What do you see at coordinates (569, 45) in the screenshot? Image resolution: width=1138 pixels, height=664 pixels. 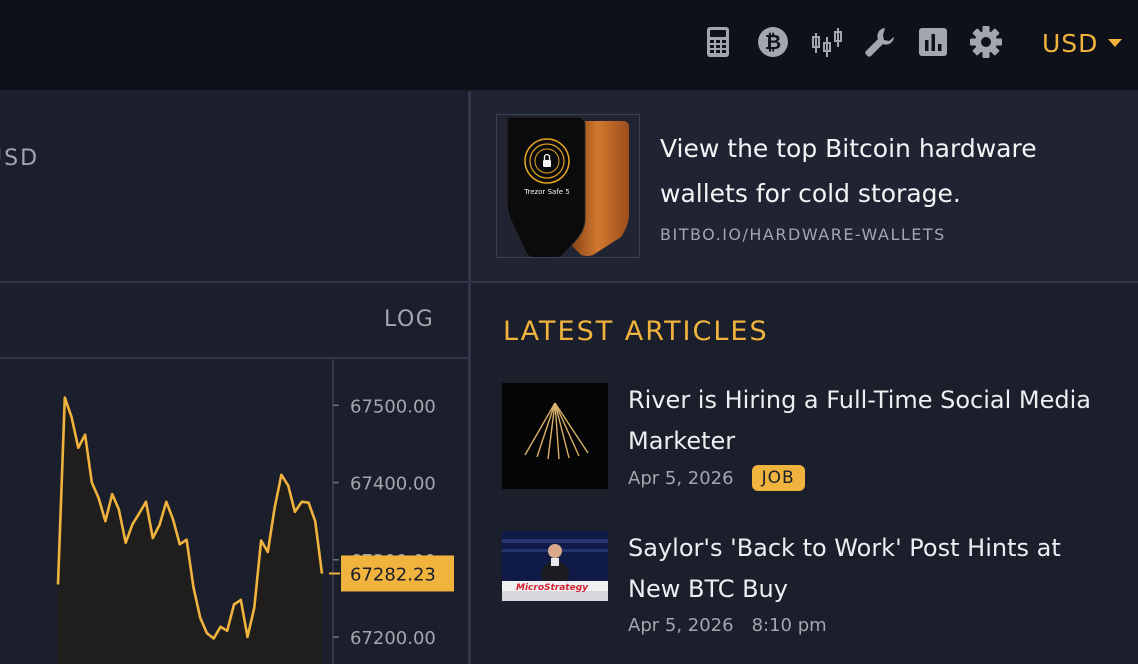 I see `top-bar: ₿ USD` at bounding box center [569, 45].